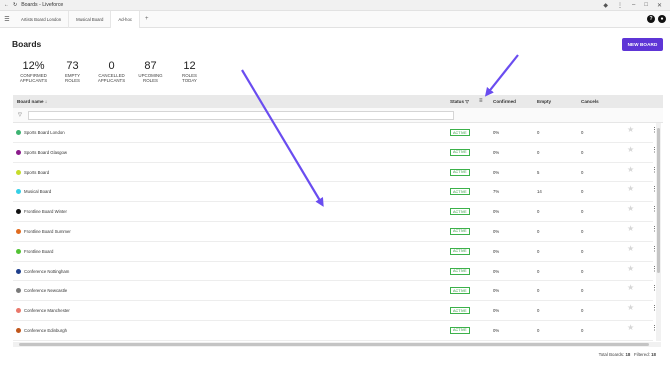  I want to click on table-row: Frontline Board Summer ACTIVE 0% 0 0 ★ ⋮, so click(335, 232).